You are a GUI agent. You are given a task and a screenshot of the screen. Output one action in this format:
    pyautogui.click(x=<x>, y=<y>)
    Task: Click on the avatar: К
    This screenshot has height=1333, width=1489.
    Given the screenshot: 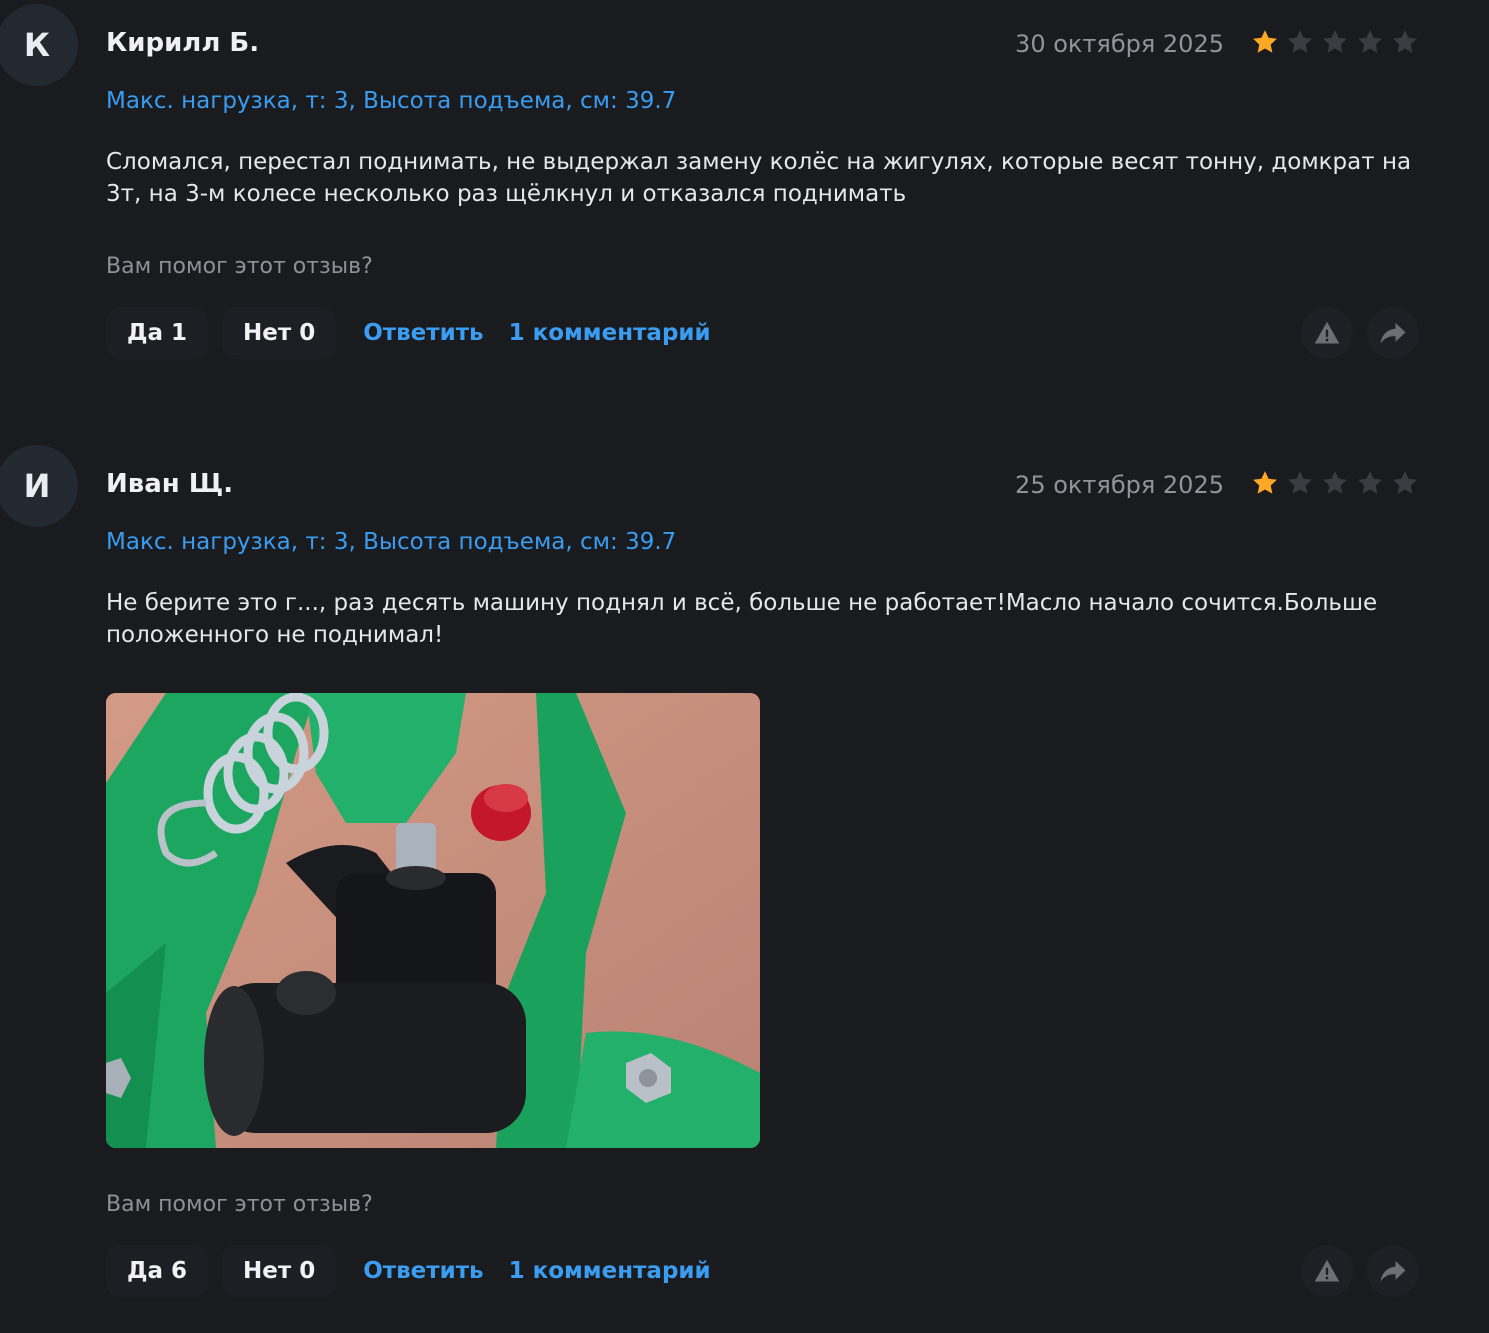 What is the action you would take?
    pyautogui.click(x=39, y=45)
    